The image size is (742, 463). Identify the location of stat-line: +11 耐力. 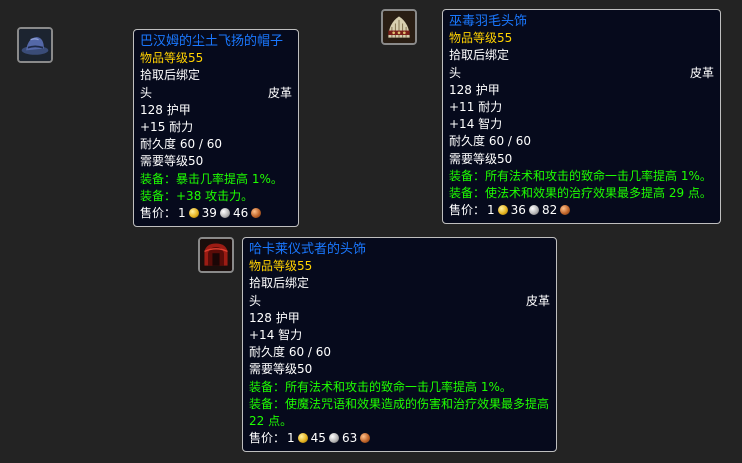
(476, 107).